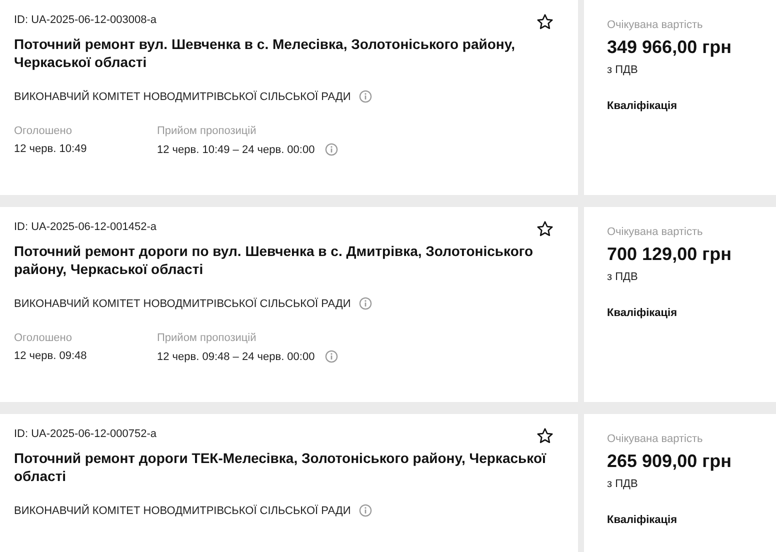 This screenshot has width=776, height=552. I want to click on tender-title: Поточний ремонт дороги ТЕК-Мелесівка, Золотоніського району, Черкаської області, so click(280, 467).